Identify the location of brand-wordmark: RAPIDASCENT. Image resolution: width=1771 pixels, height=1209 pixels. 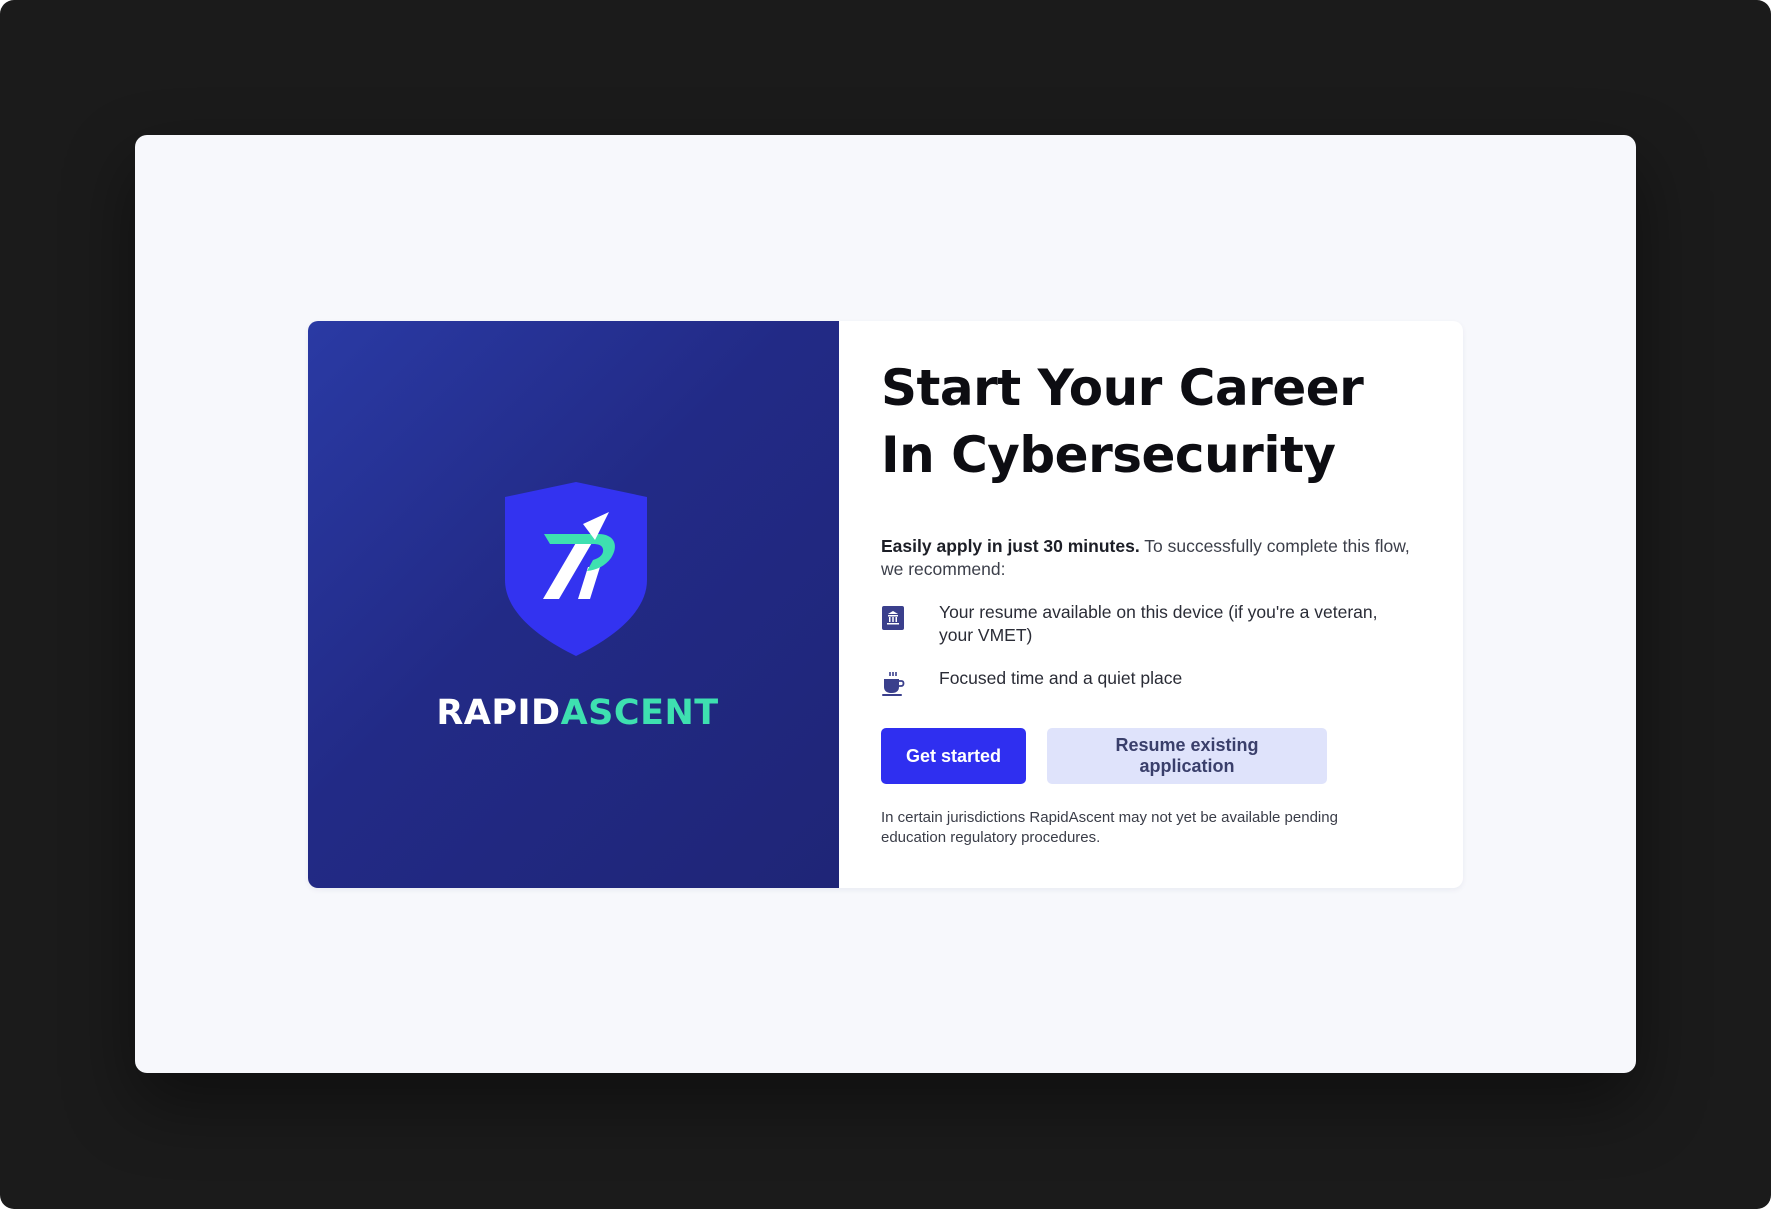
(577, 713).